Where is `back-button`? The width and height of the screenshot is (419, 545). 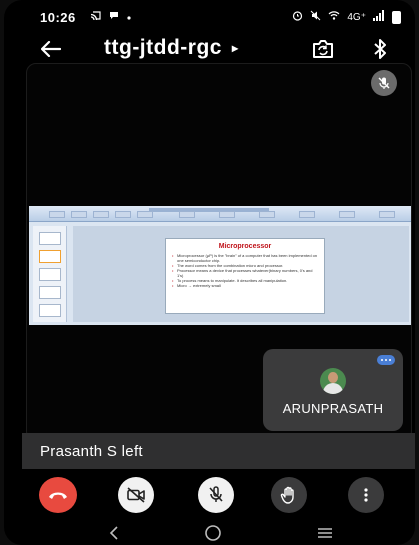 back-button is located at coordinates (51, 49).